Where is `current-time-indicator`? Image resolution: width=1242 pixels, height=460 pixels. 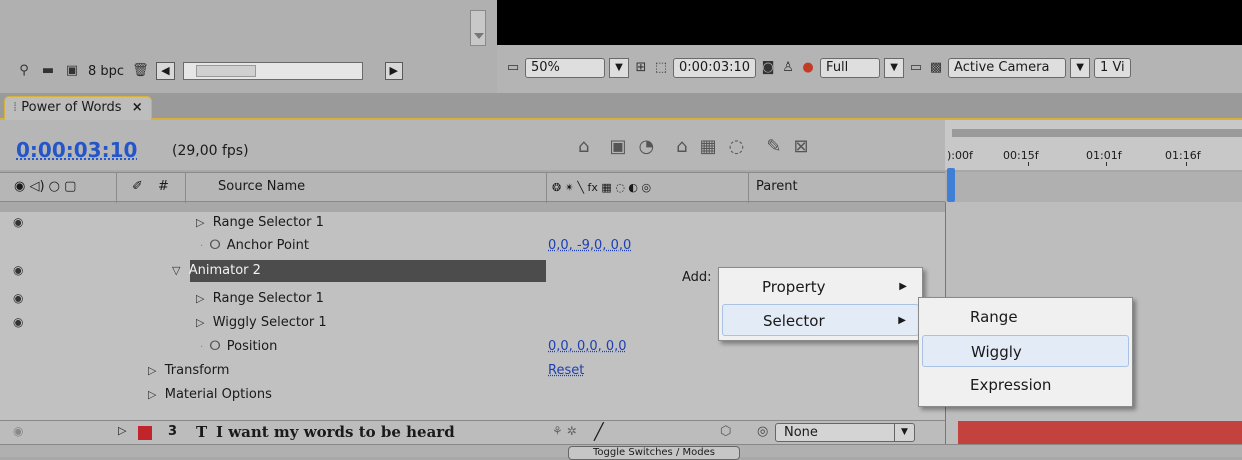
current-time-indicator is located at coordinates (951, 185).